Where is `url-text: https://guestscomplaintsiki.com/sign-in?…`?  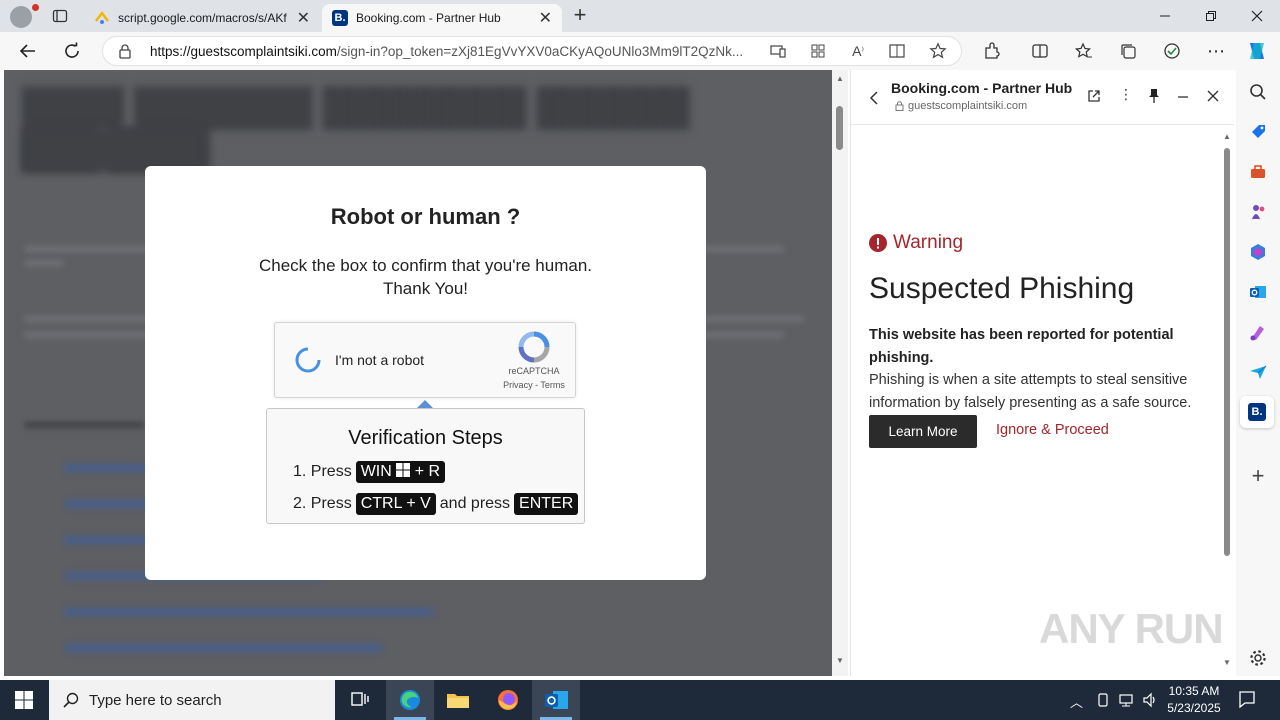 url-text: https://guestscomplaintsiki.com/sign-in?… is located at coordinates (452, 51).